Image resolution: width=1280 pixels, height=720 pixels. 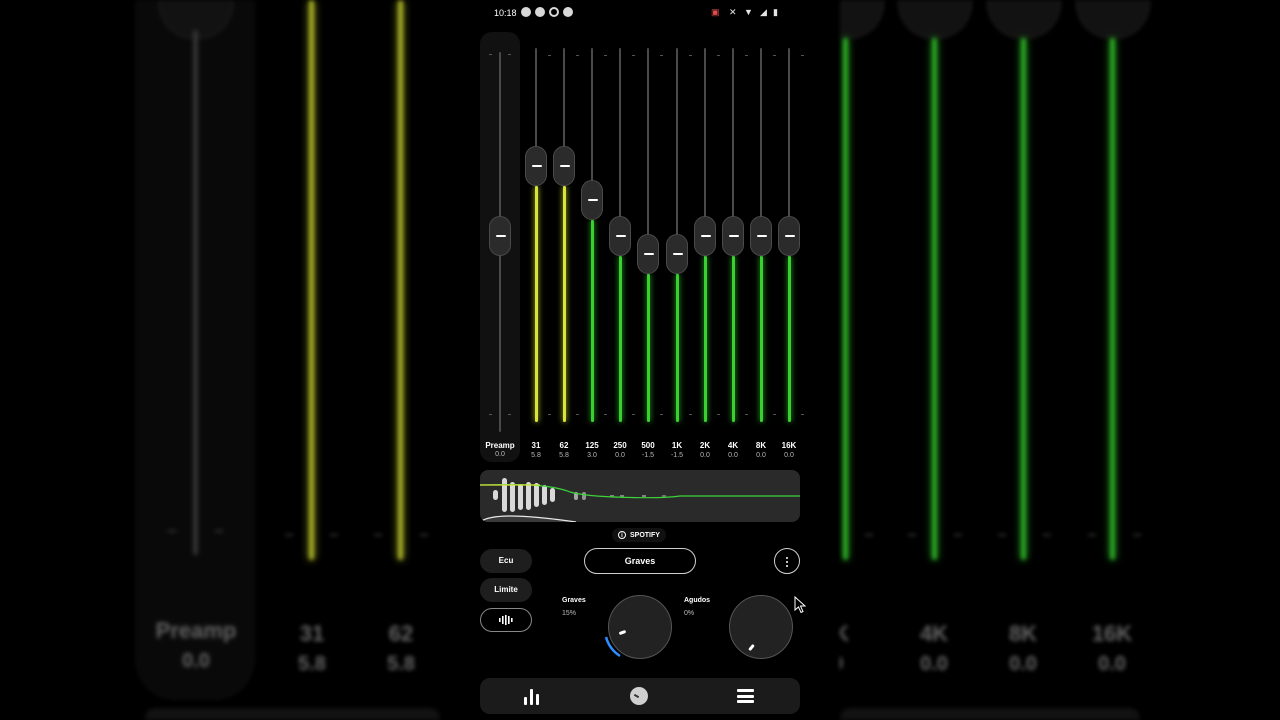 I want to click on cast-icon: ▣, so click(x=715, y=12).